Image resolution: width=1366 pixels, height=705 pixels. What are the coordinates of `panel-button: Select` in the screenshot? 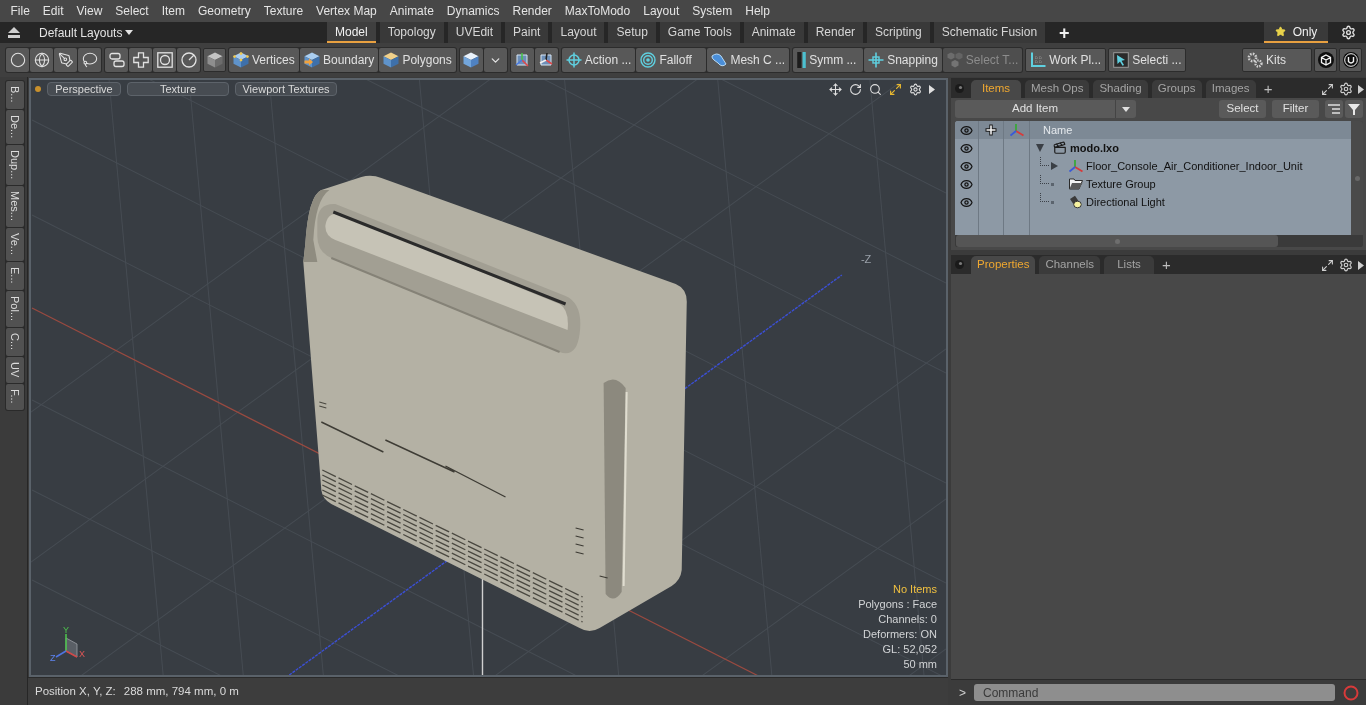 It's located at (1242, 109).